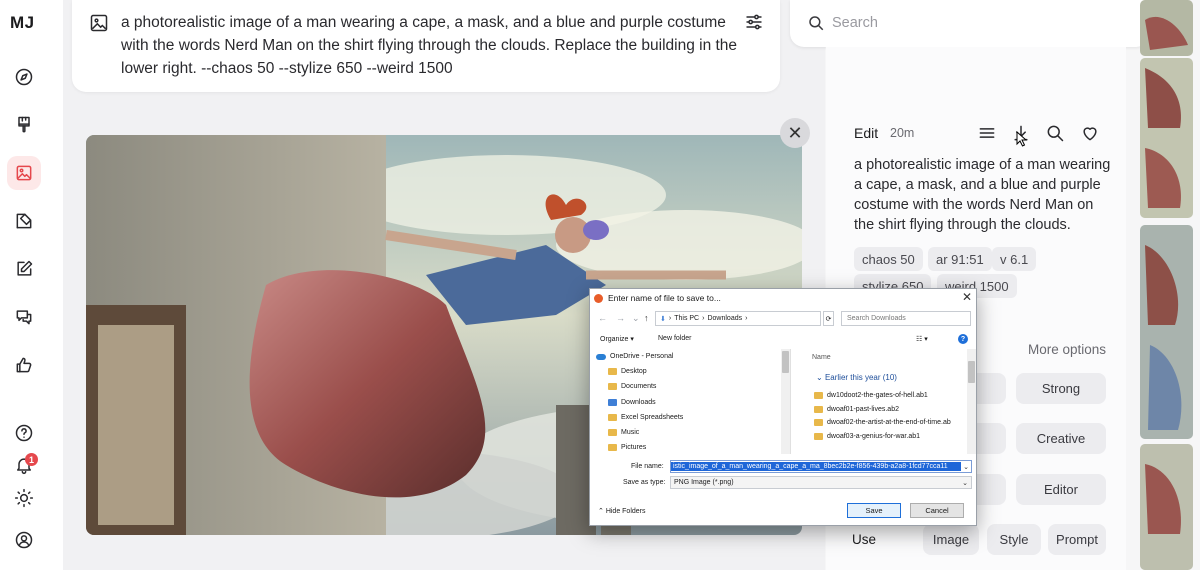 The width and height of the screenshot is (1200, 570). Describe the element at coordinates (622, 511) in the screenshot. I see `hide-folders-toggle: ⌃ Hide Folders` at that location.